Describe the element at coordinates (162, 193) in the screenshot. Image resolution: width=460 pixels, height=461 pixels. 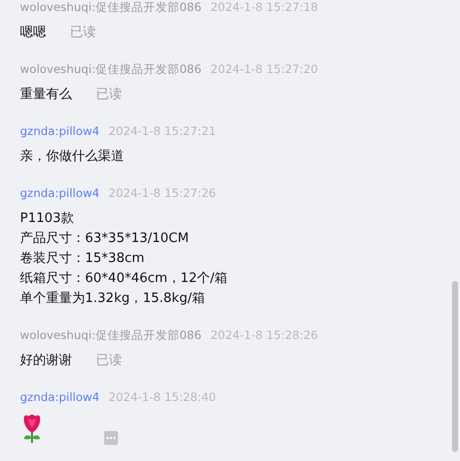
I see `message-time: 2024-1-8 15:27:26` at that location.